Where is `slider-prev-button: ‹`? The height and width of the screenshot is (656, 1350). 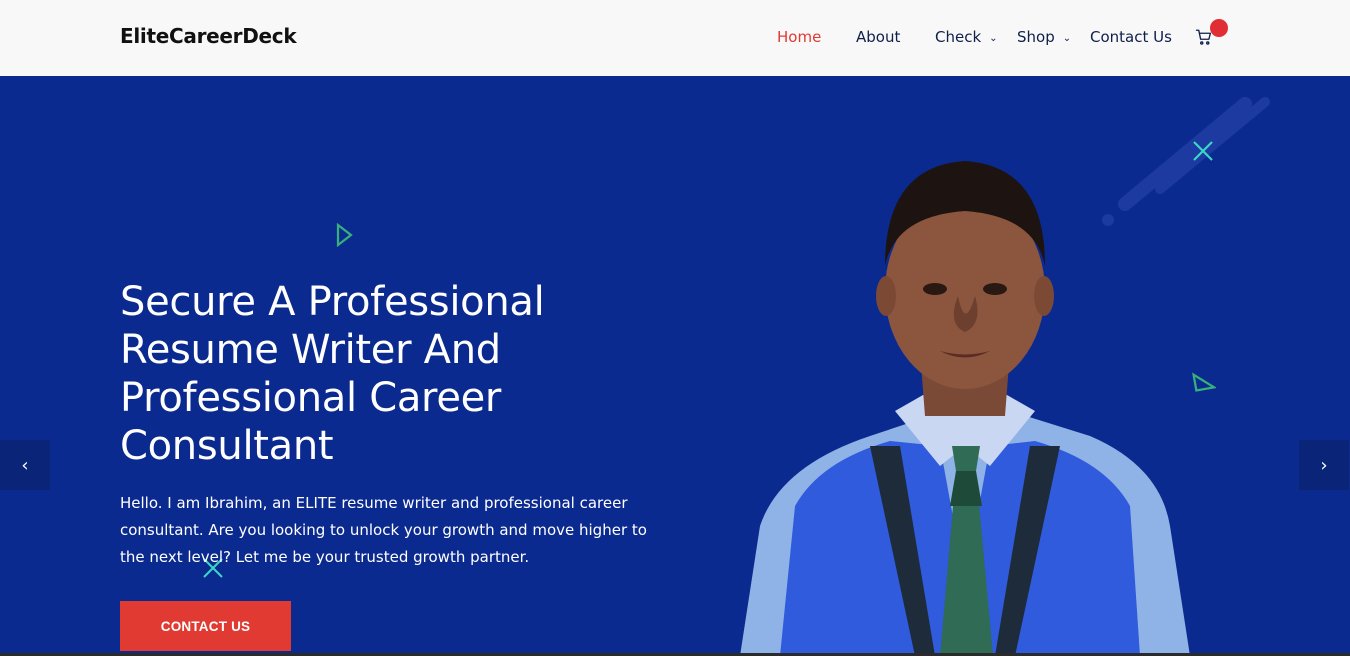
slider-prev-button: ‹ is located at coordinates (25, 465).